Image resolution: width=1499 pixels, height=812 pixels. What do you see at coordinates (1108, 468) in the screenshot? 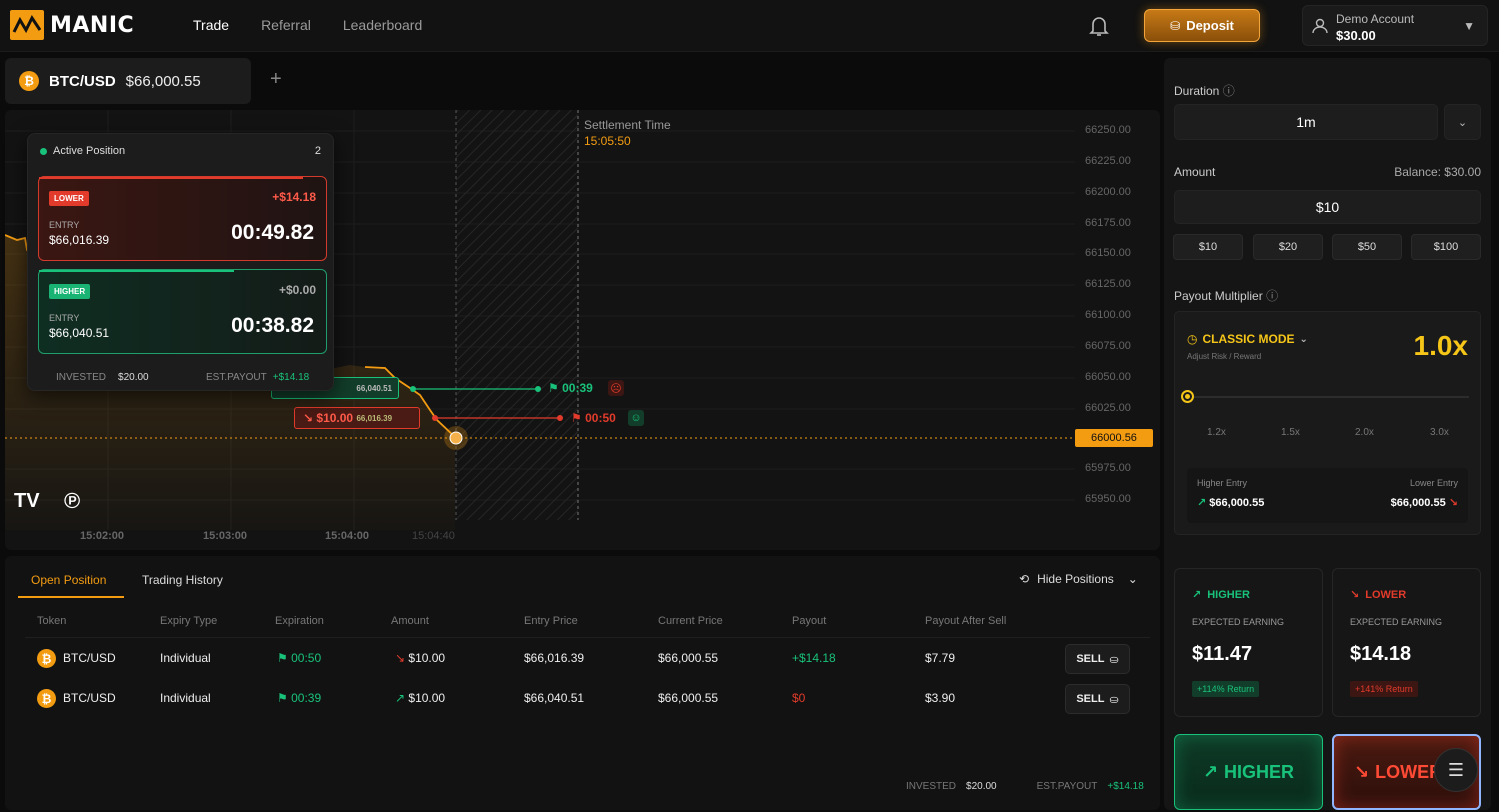
I see `y-tick: 65975.00` at bounding box center [1108, 468].